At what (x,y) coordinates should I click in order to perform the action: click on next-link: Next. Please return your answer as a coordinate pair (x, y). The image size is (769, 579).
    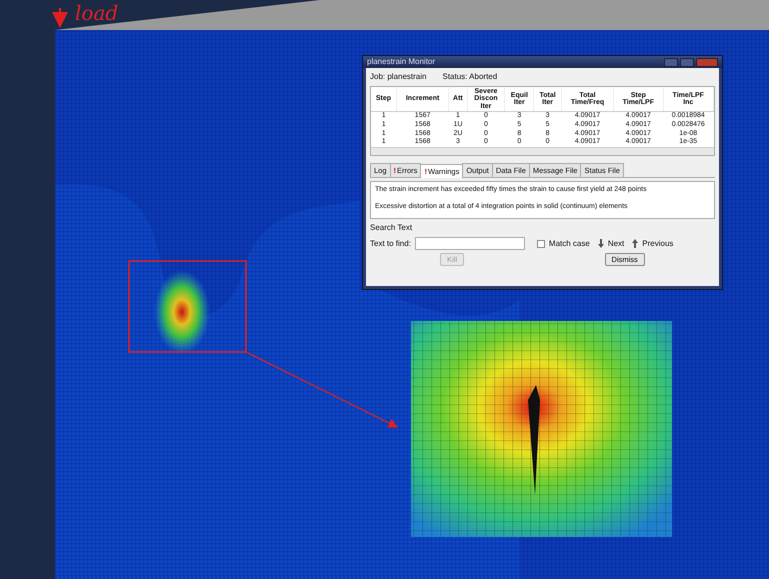
    Looking at the image, I should click on (616, 244).